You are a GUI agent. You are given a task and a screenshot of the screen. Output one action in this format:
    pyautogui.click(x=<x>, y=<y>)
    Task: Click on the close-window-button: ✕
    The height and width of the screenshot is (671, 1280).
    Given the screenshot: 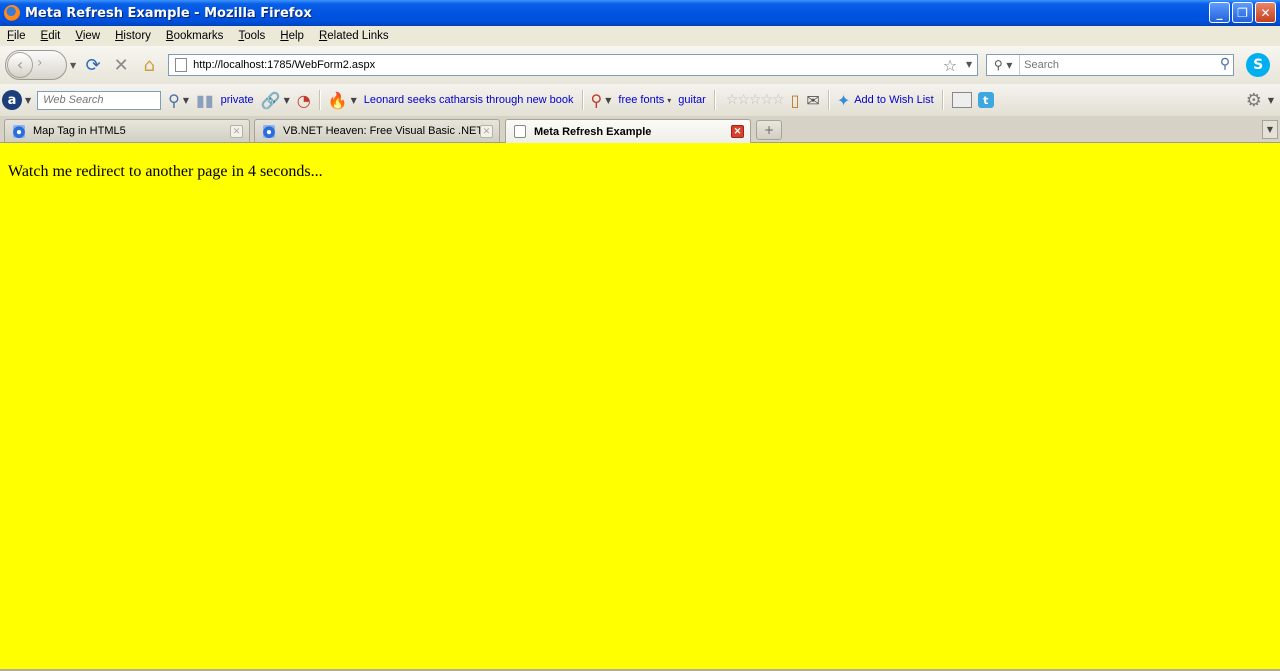 What is the action you would take?
    pyautogui.click(x=1265, y=12)
    